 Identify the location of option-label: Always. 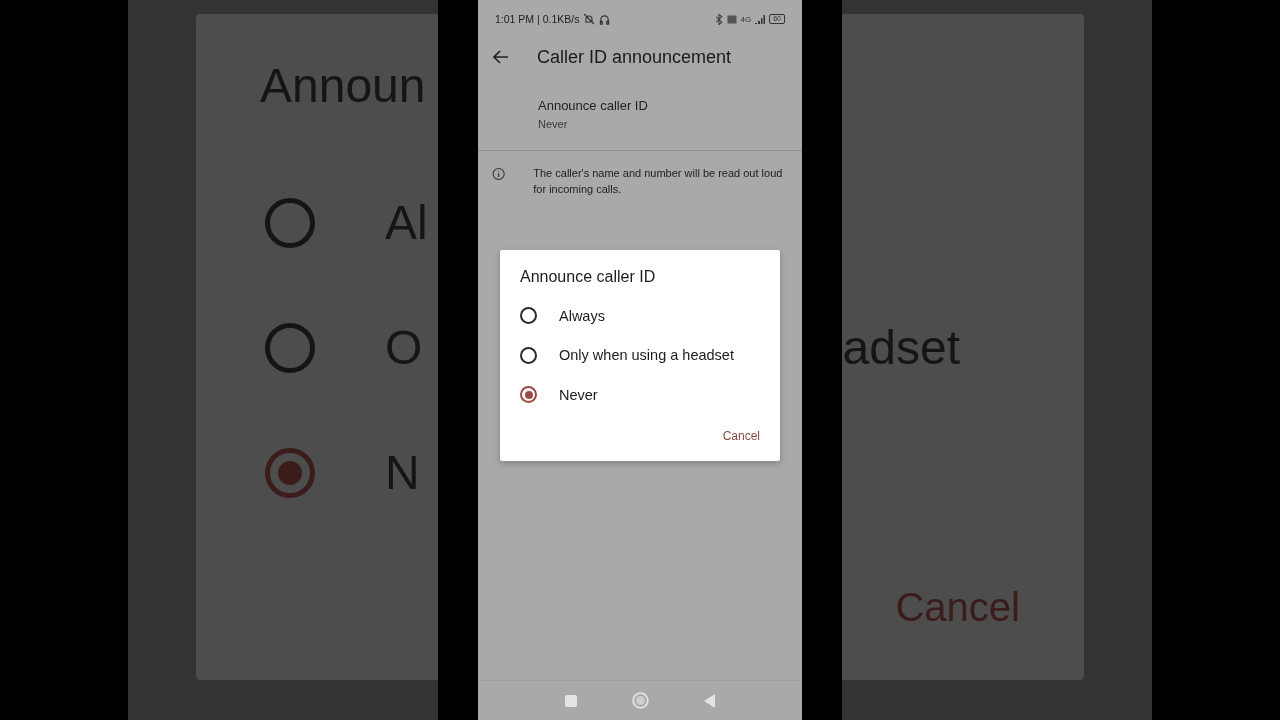
(582, 315).